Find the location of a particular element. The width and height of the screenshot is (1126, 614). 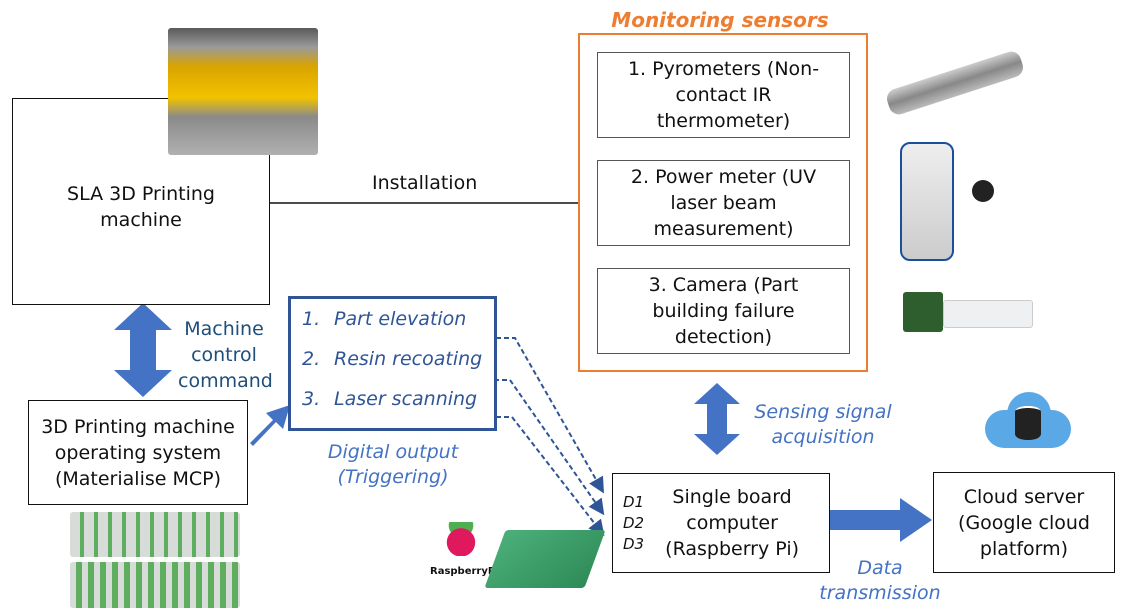

raspberry-pi-board-photo is located at coordinates (545, 559).